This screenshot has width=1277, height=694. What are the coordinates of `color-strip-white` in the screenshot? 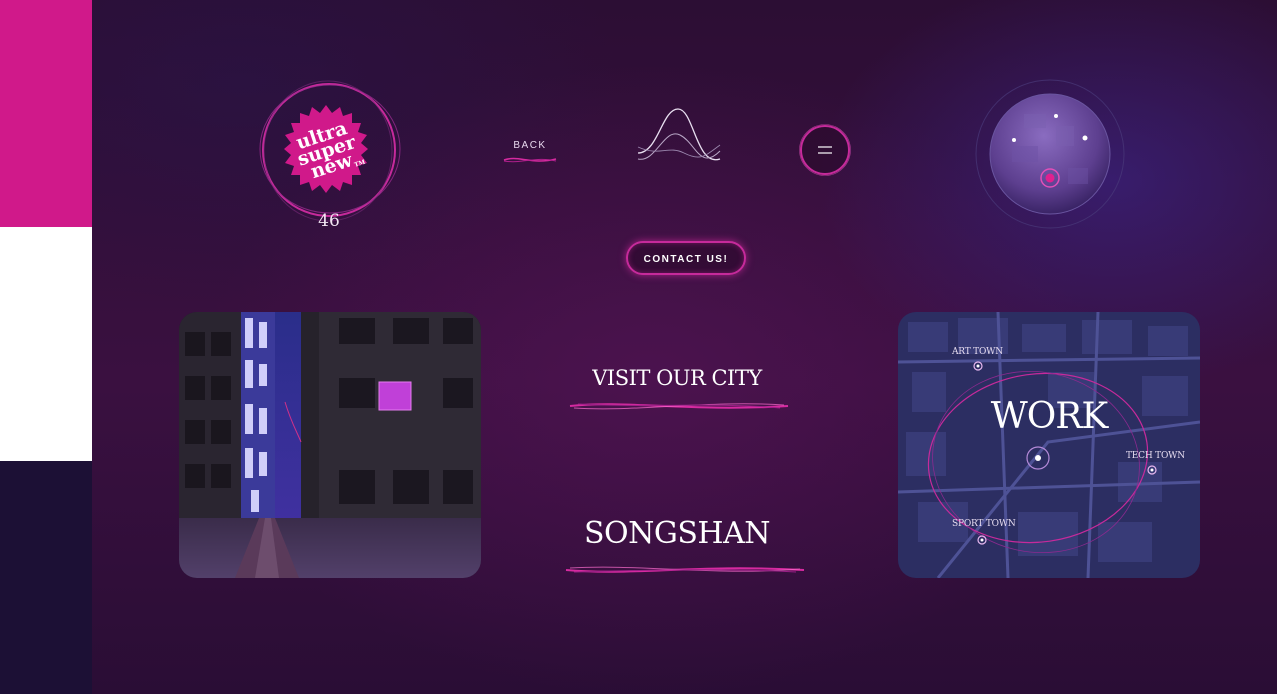 It's located at (46, 344).